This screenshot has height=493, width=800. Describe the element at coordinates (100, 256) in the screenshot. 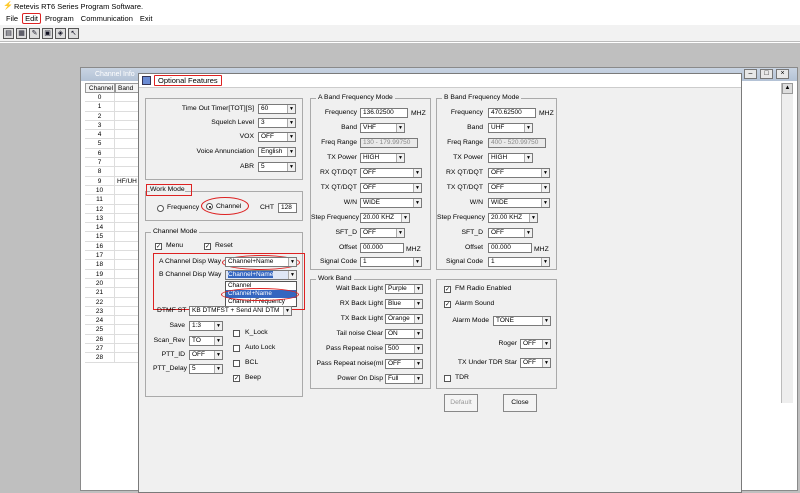

I see `channel-number-cell: 17` at that location.